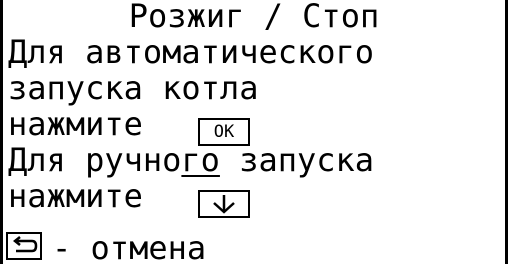 This screenshot has width=517, height=264. Describe the element at coordinates (133, 88) in the screenshot. I see `auto-start-line-2: запуска котла` at that location.